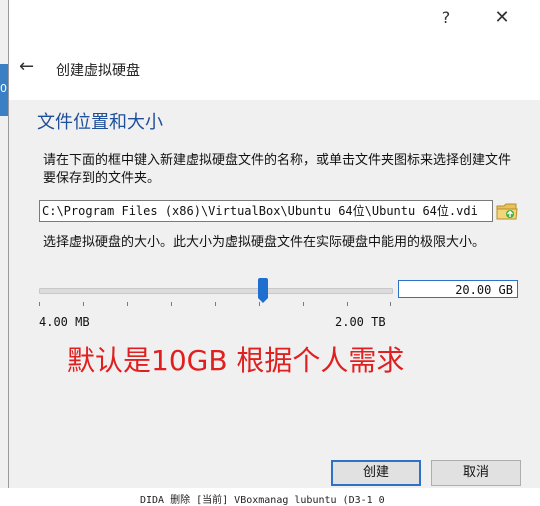 The height and width of the screenshot is (506, 540). I want to click on section-title: 文件位置和大小, so click(100, 122).